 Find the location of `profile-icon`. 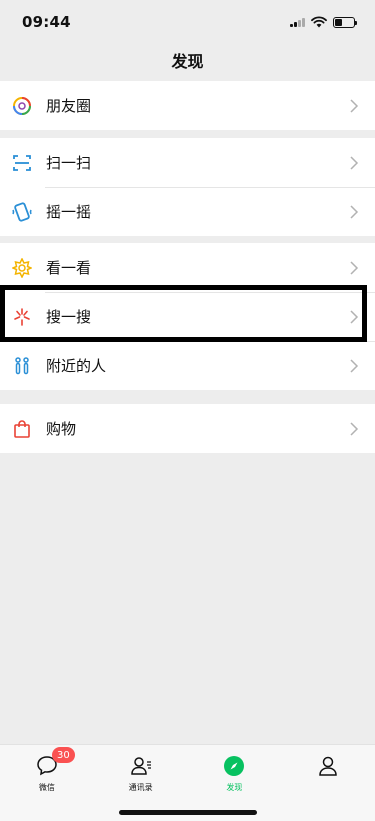

profile-icon is located at coordinates (328, 766).